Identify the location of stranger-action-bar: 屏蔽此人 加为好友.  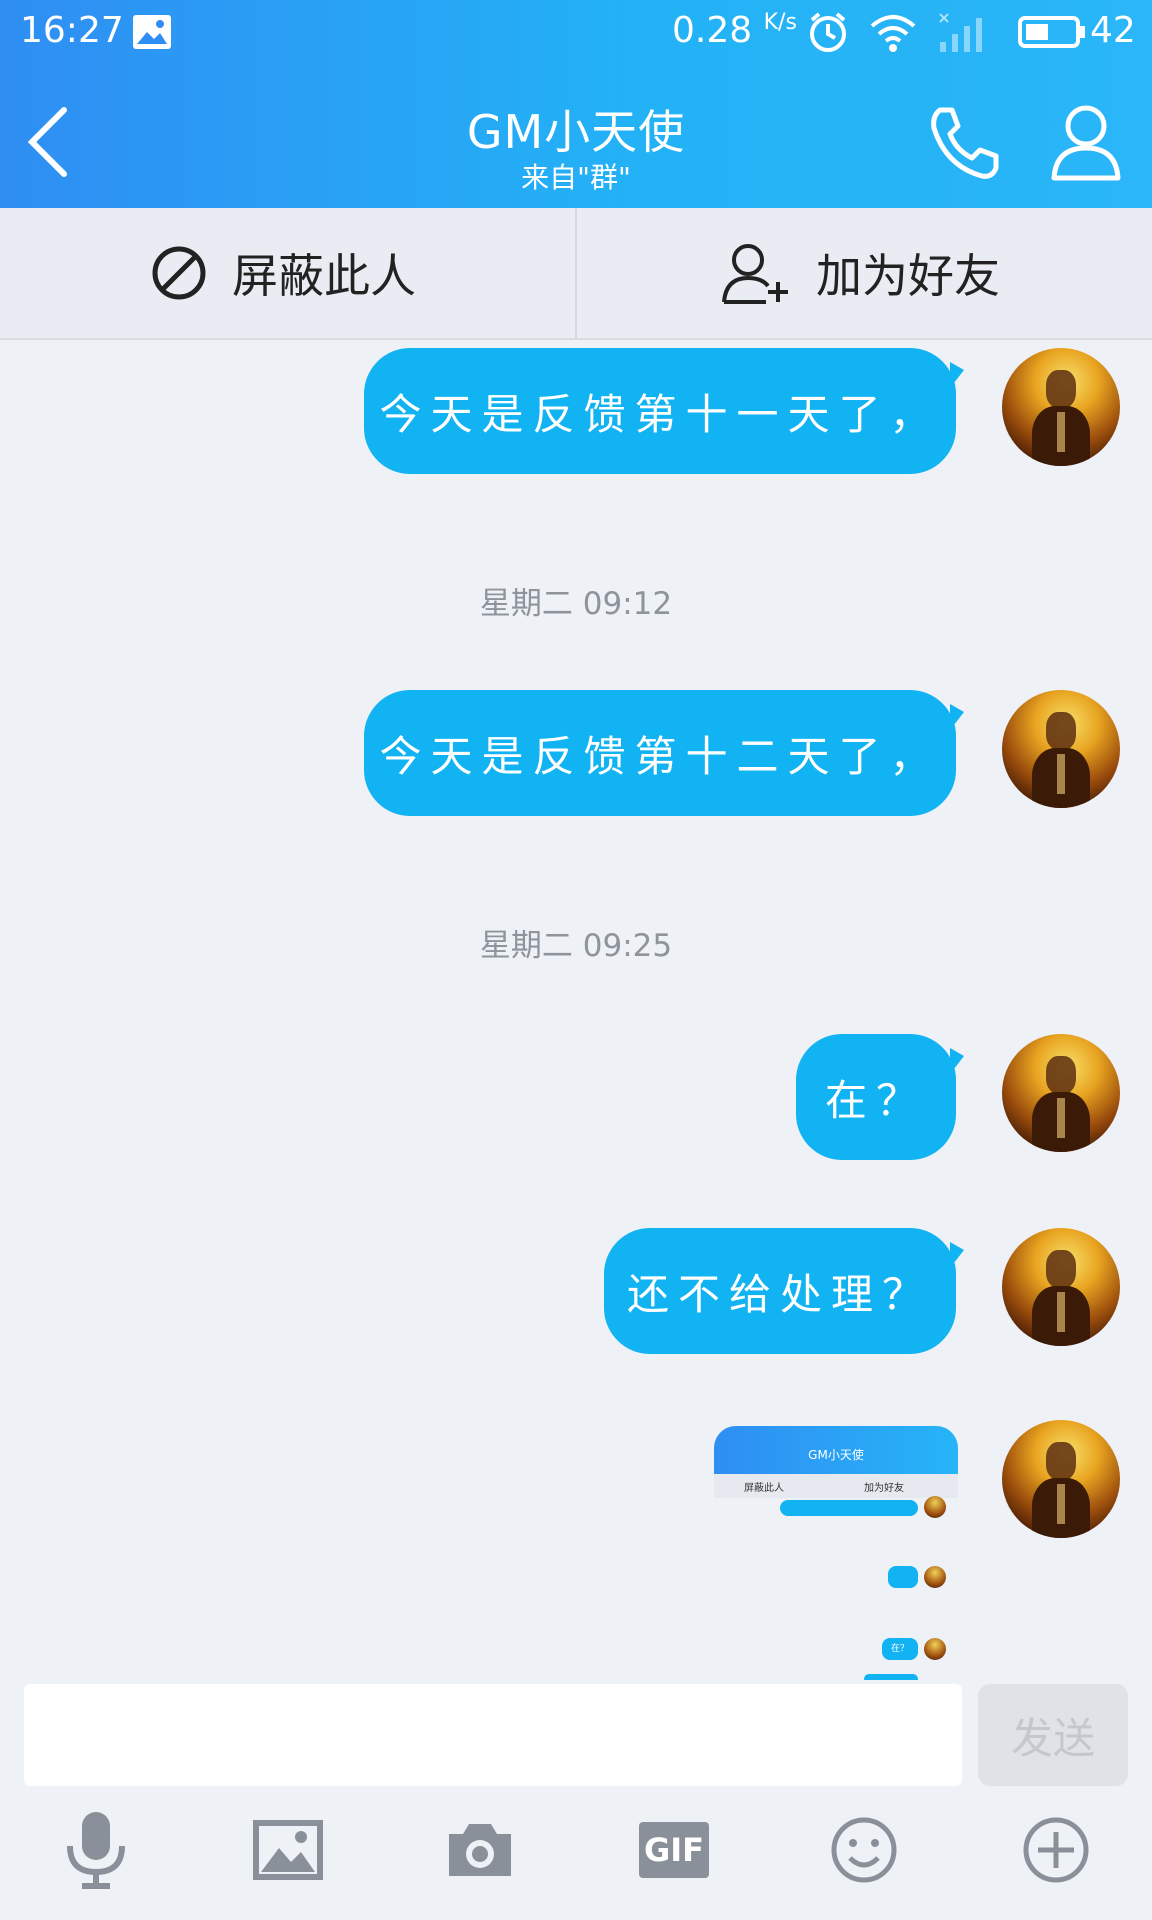
(576, 274).